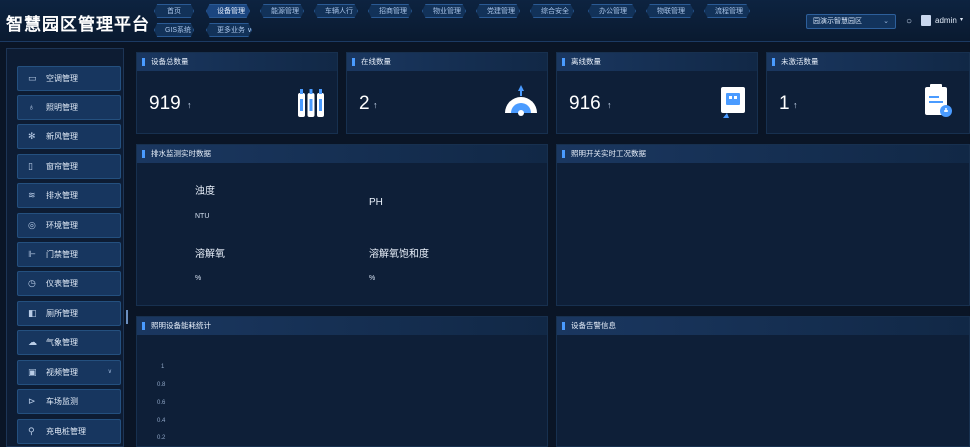 The height and width of the screenshot is (447, 970). What do you see at coordinates (69, 195) in the screenshot?
I see `sidebar-item-drainage: ≋ 排水管理` at bounding box center [69, 195].